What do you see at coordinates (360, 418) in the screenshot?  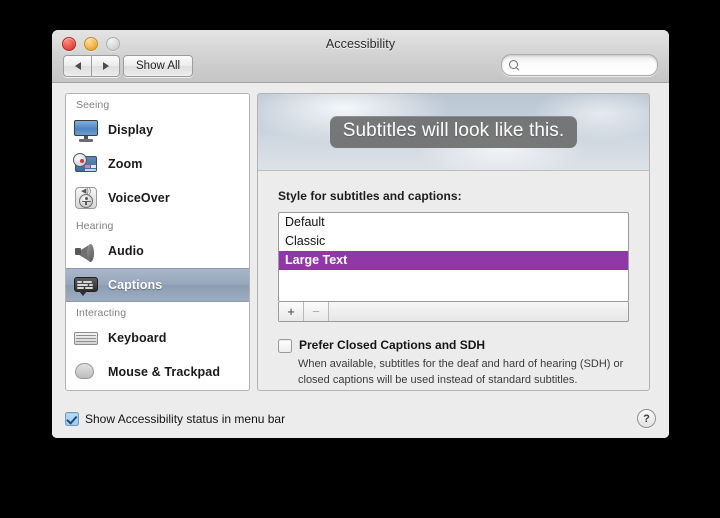 I see `window-footer: Show Accessibility status in menu bar ?` at bounding box center [360, 418].